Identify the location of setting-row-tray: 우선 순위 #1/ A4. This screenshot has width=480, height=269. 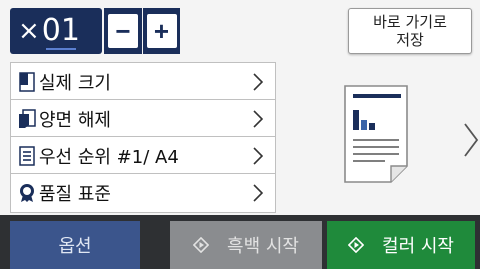
(143, 156).